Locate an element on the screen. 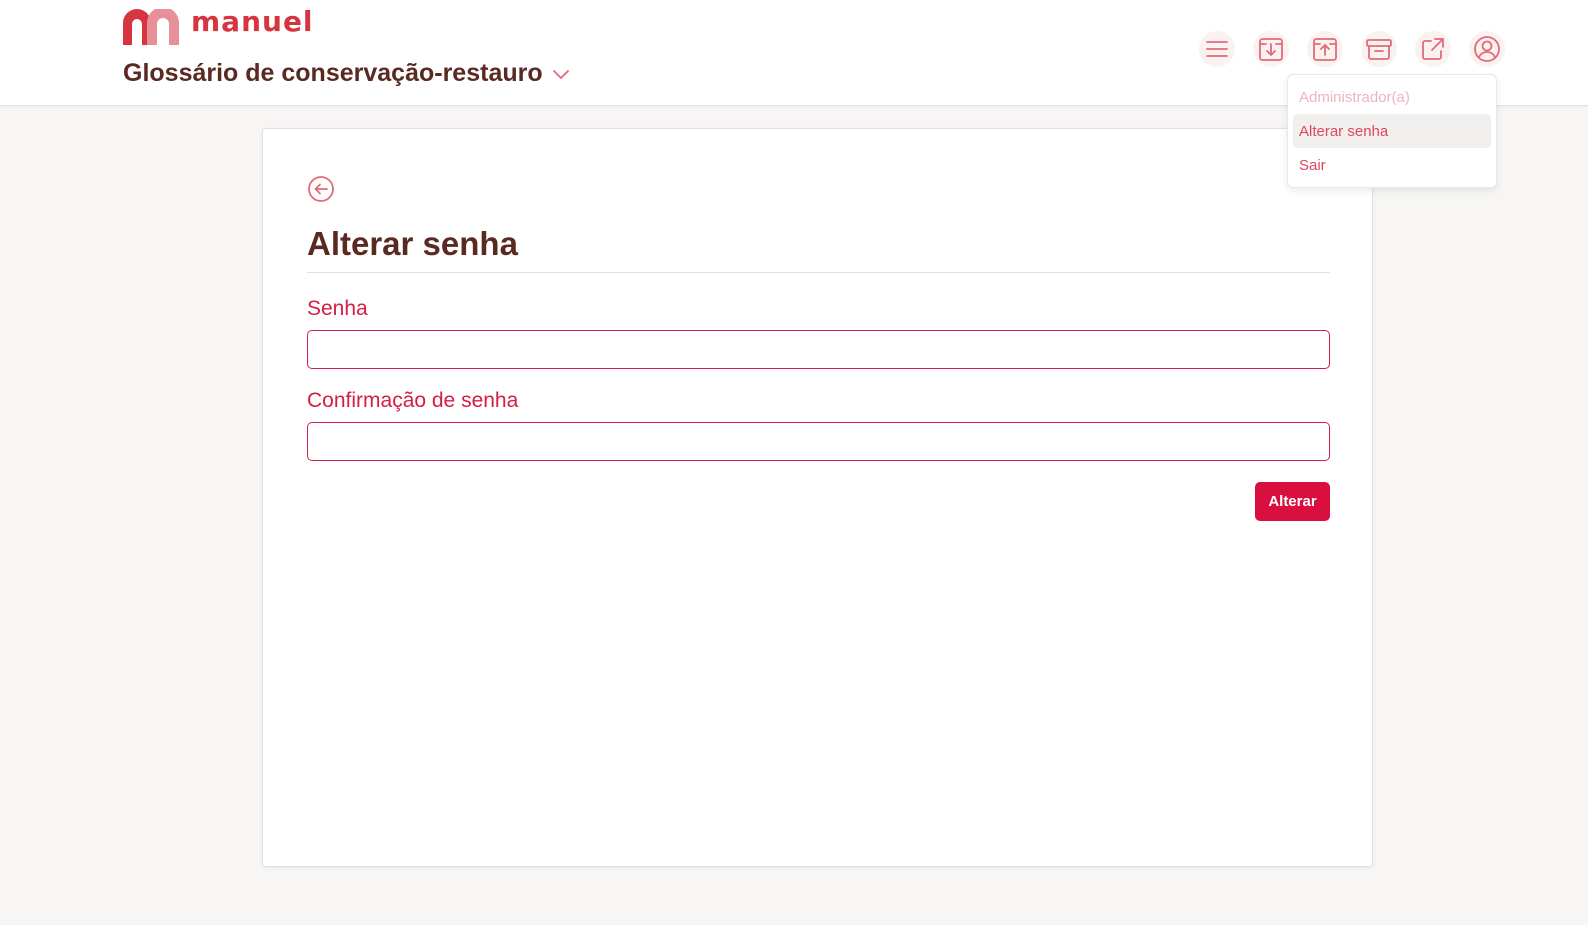 The image size is (1588, 925). archive-icon is located at coordinates (1379, 49).